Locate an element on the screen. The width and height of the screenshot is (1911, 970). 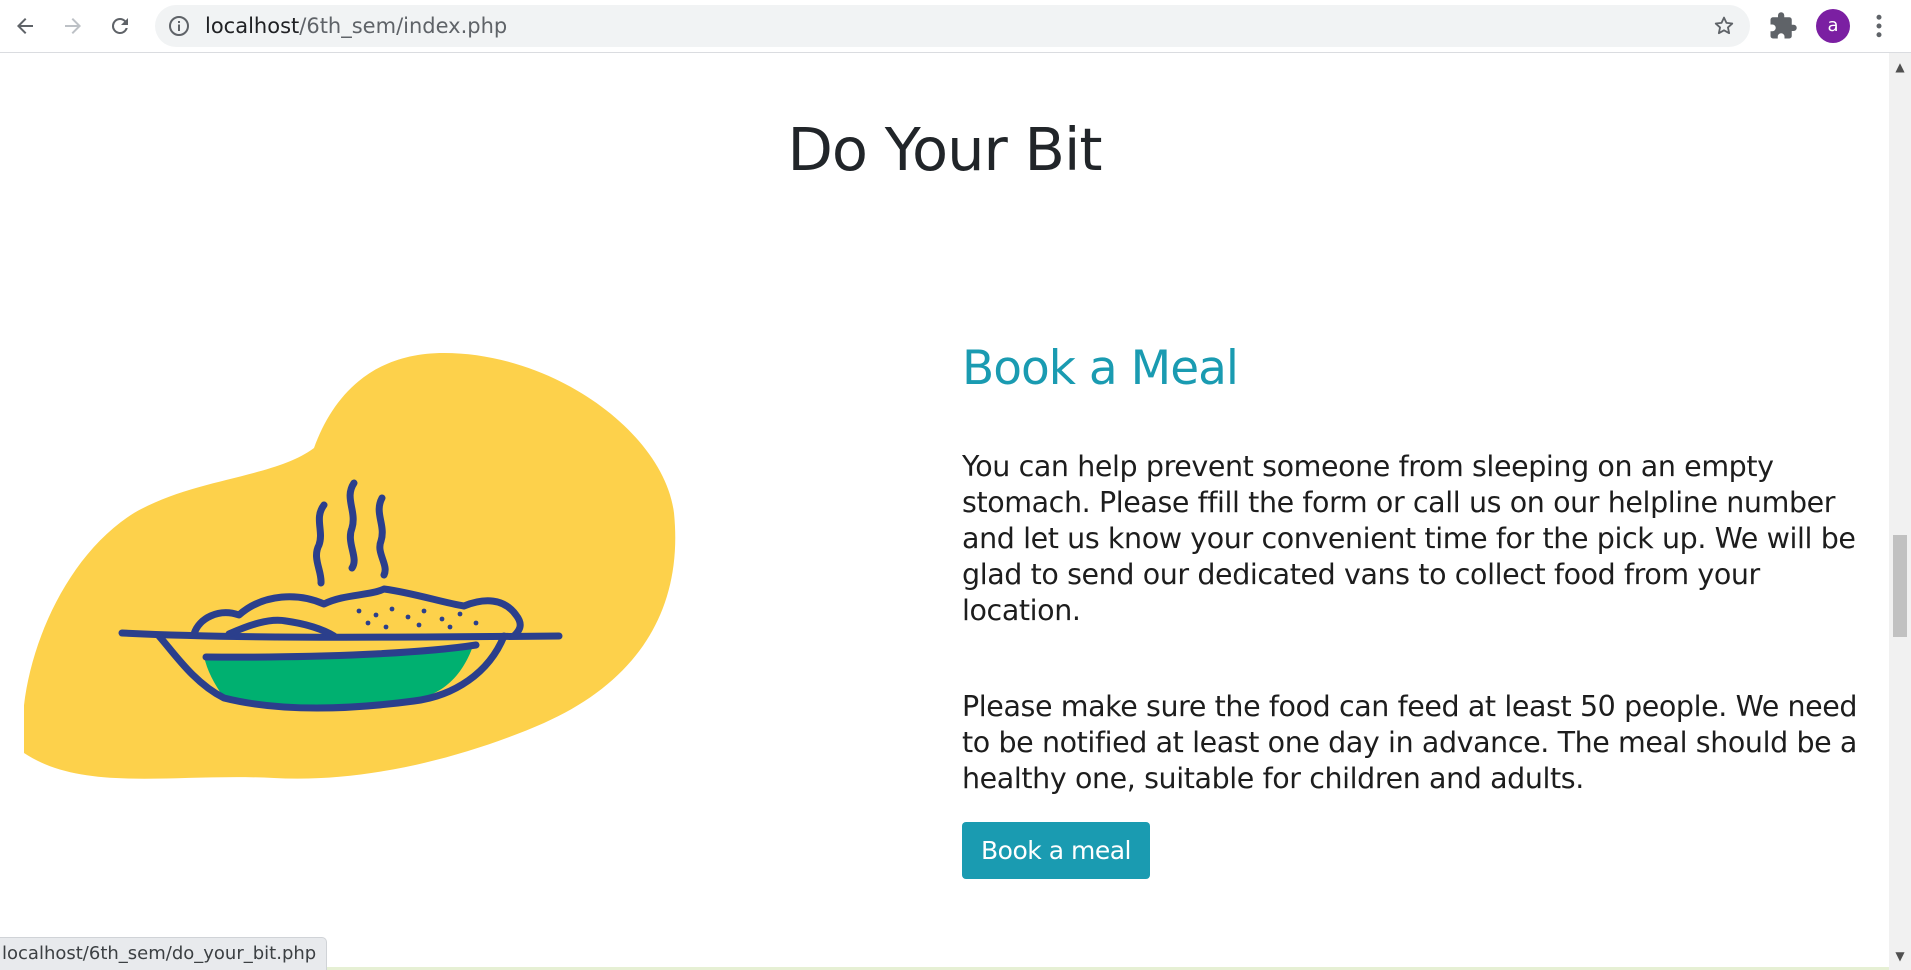
reload-button is located at coordinates (120, 26).